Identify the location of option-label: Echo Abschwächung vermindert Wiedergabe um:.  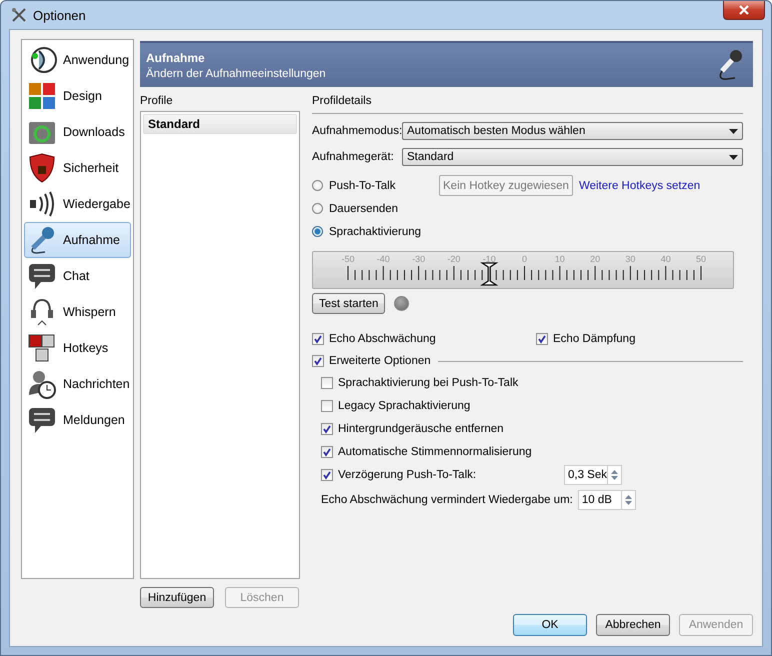
(447, 500).